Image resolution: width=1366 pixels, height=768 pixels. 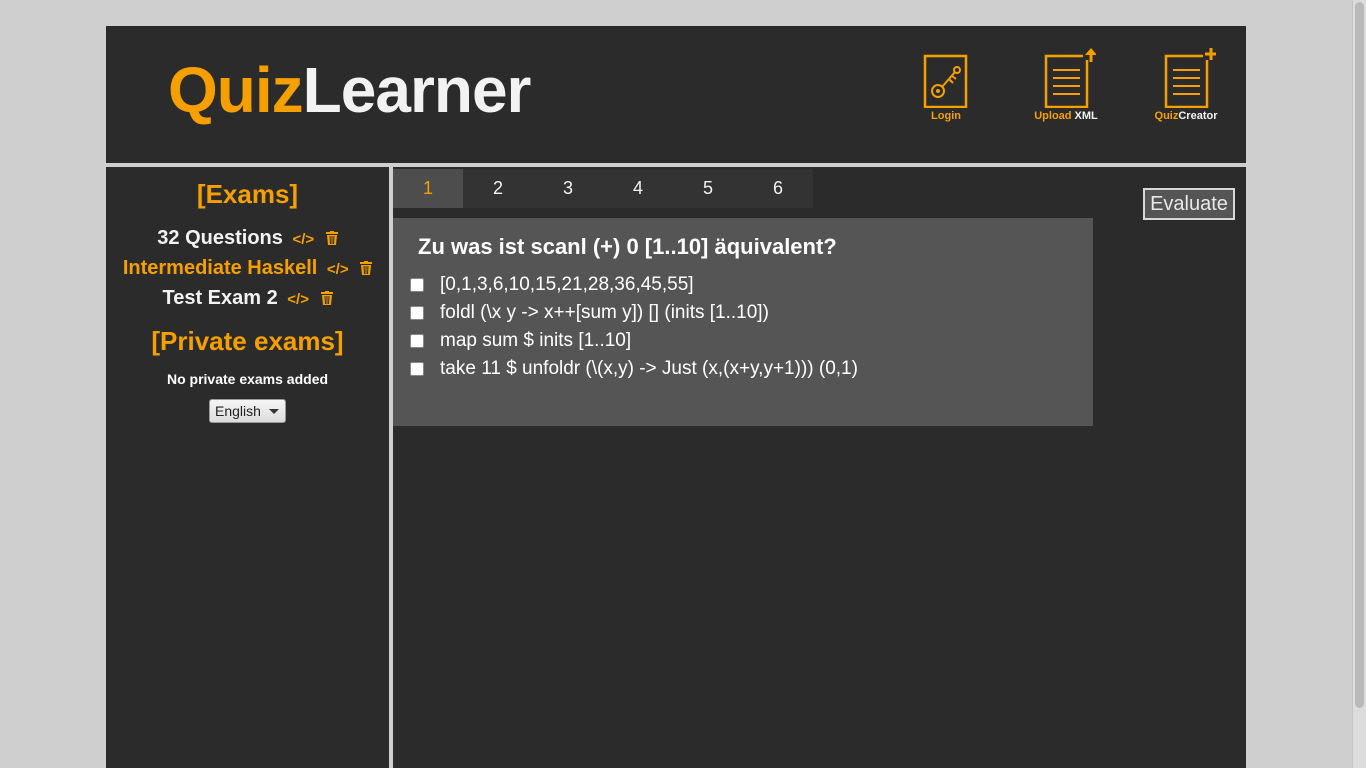 I want to click on upload-label: Upload, so click(x=1053, y=116).